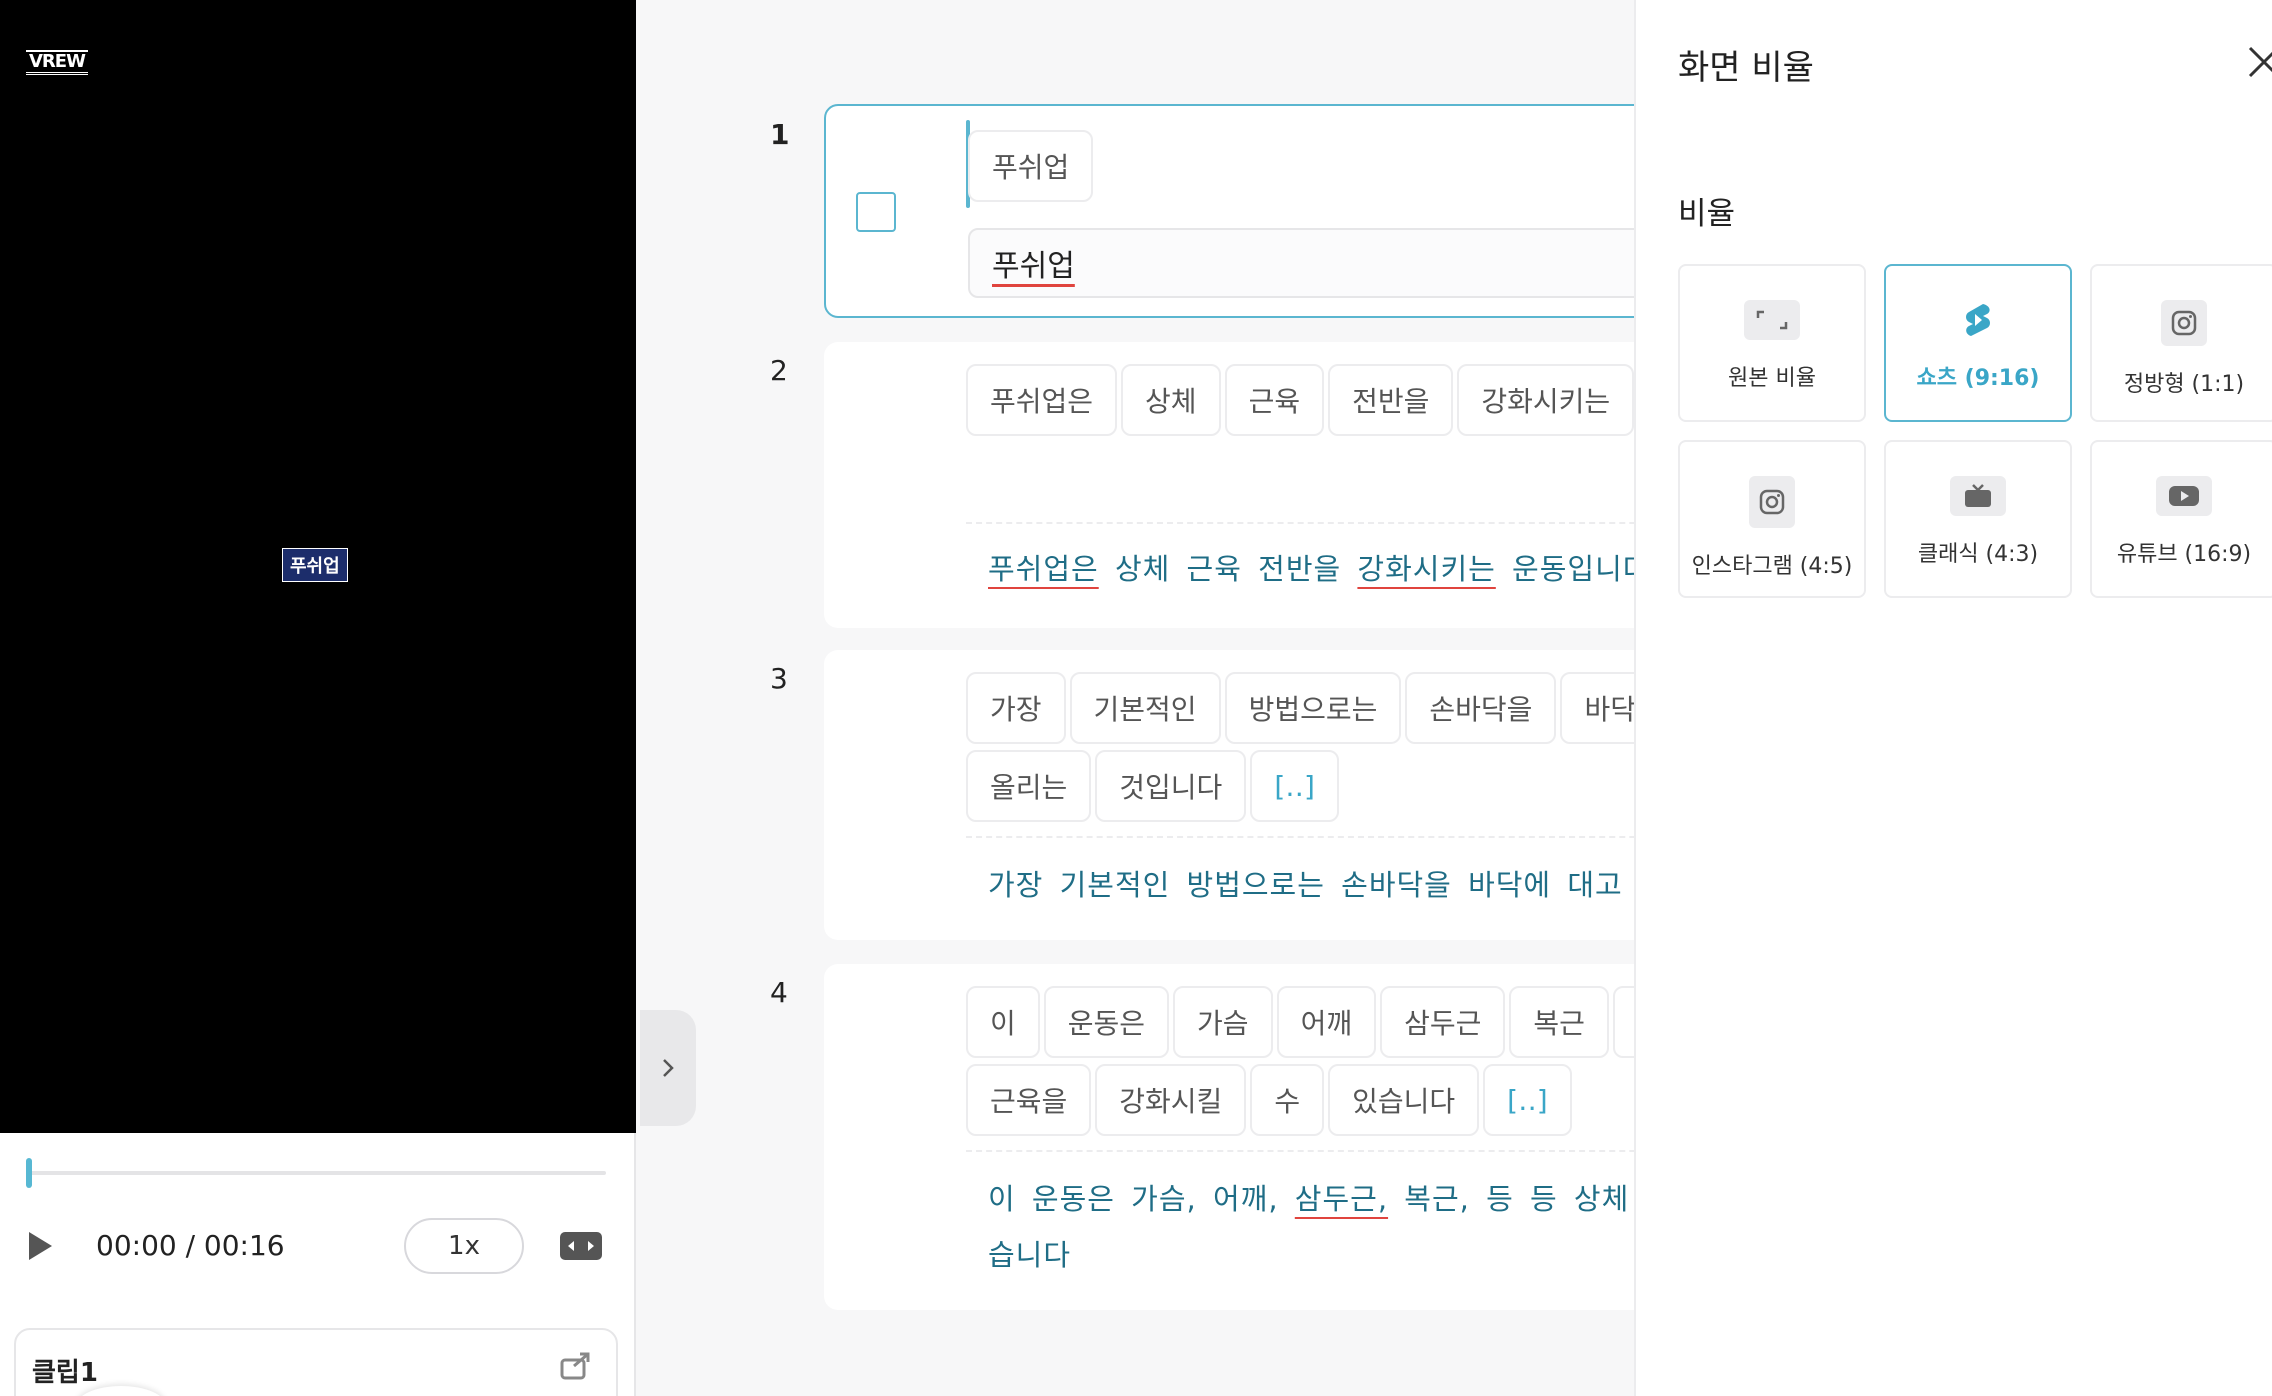 This screenshot has width=2272, height=1396. What do you see at coordinates (779, 992) in the screenshot?
I see `clip-number: 4` at bounding box center [779, 992].